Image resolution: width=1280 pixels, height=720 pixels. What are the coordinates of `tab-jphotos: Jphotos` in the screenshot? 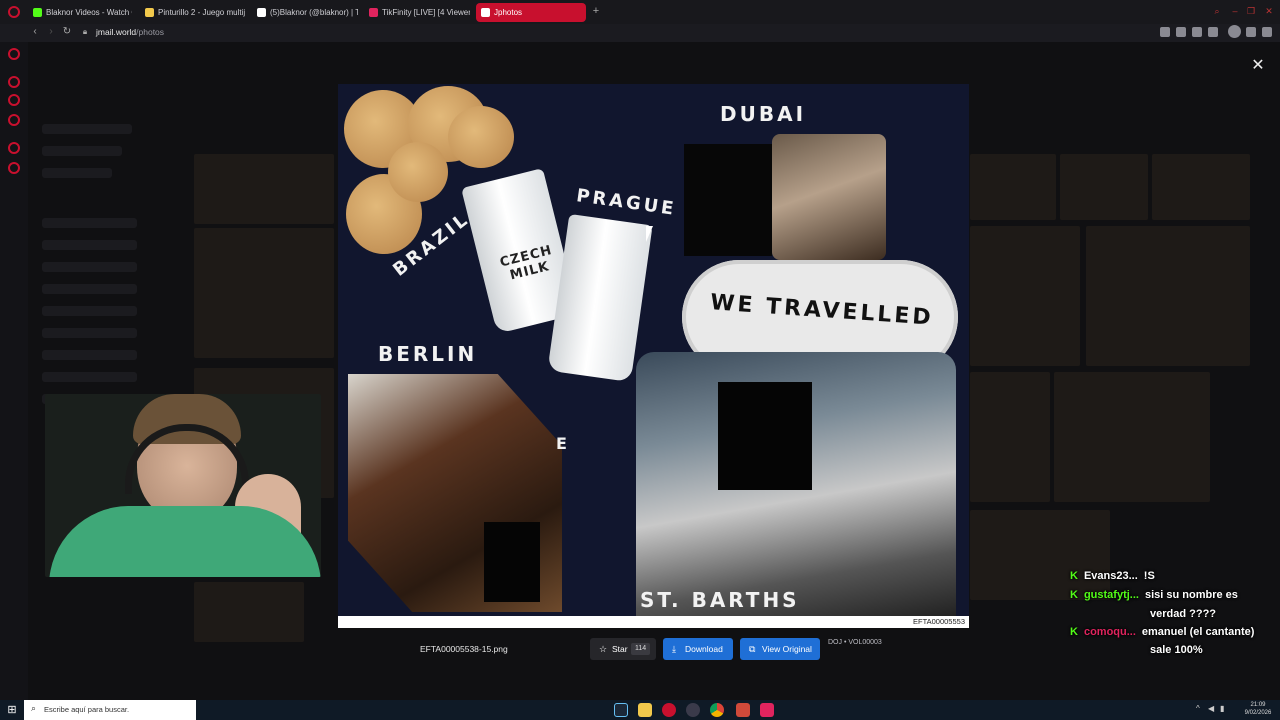 It's located at (531, 12).